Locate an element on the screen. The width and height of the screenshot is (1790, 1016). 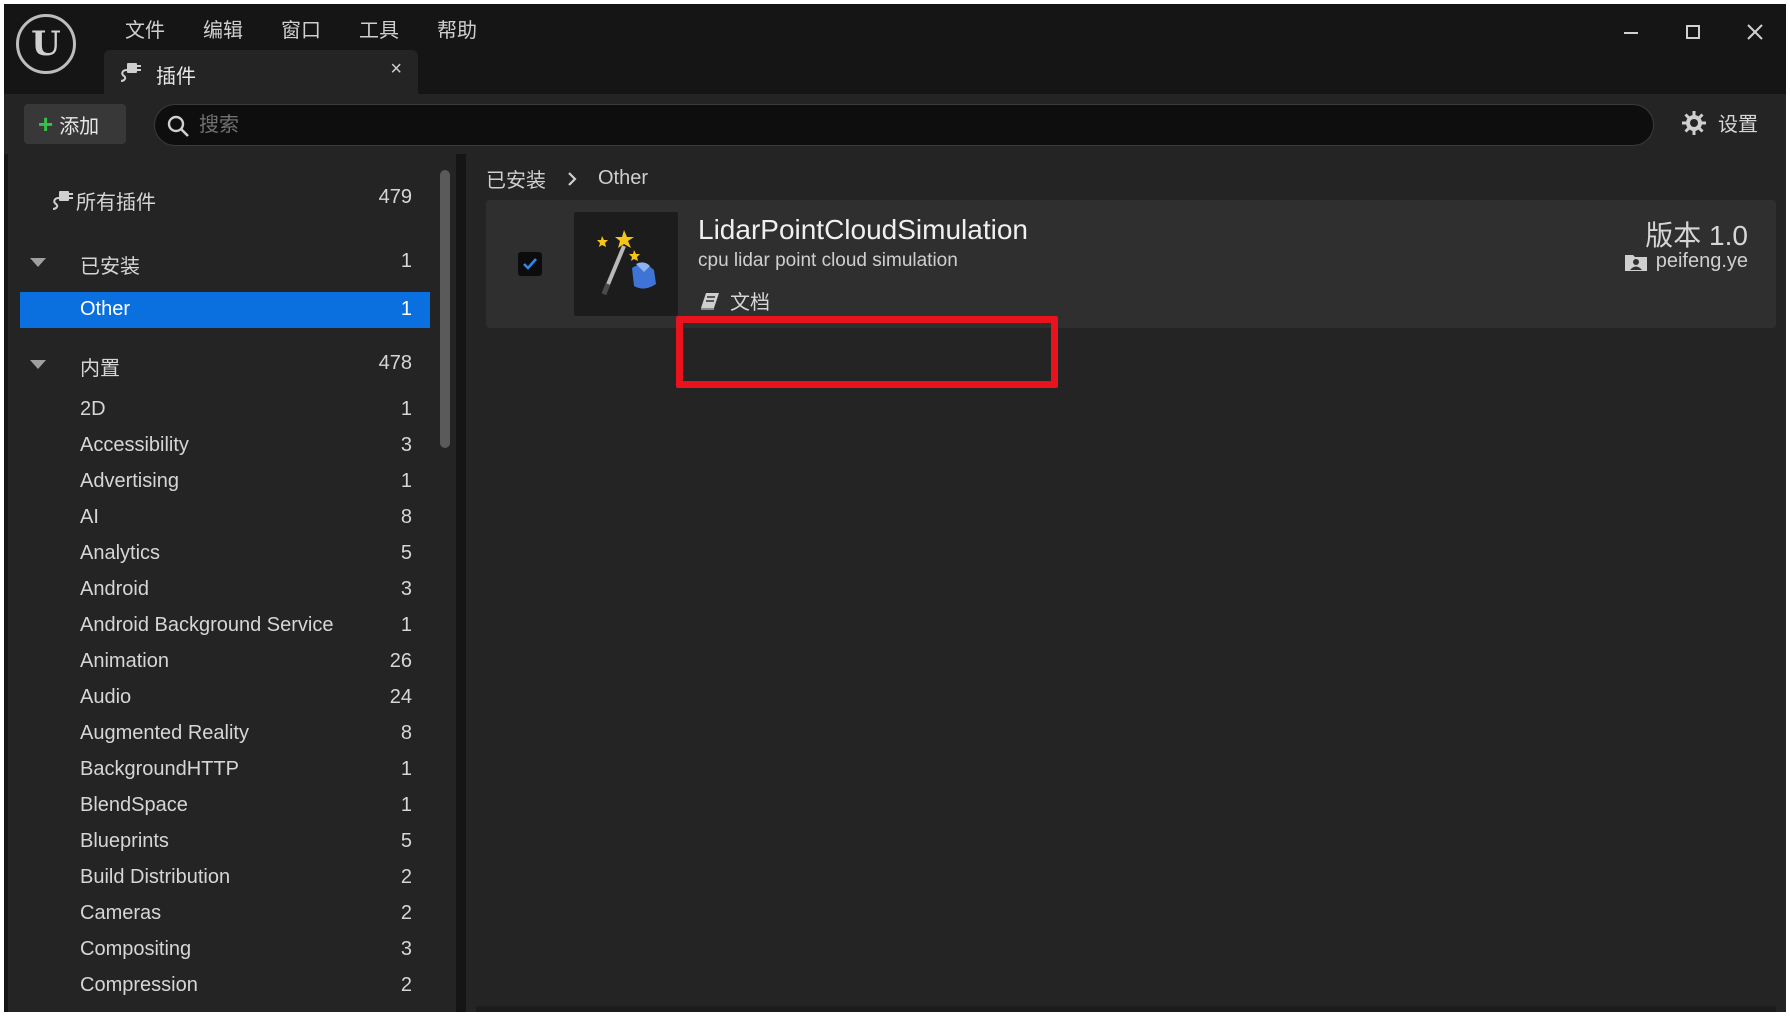
category-item: BackgroundHTTP 1 is located at coordinates (225, 770).